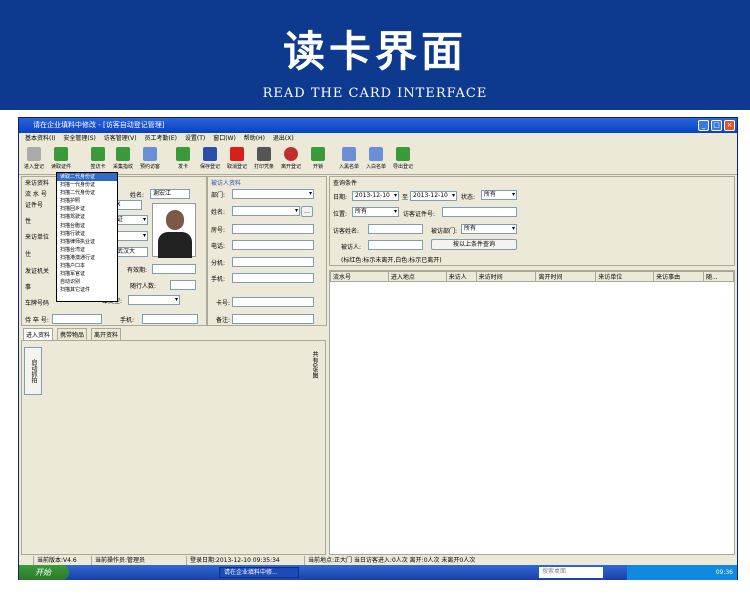 Image resolution: width=750 pixels, height=598 pixels. What do you see at coordinates (87, 282) in the screenshot?
I see `dropdown-item: 自动识别` at bounding box center [87, 282].